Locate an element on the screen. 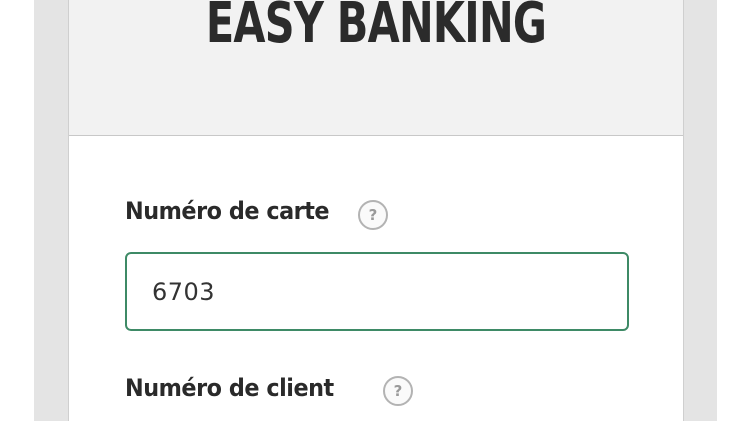 This screenshot has height=421, width=749. card-number-label: Numéro de carte is located at coordinates (227, 211).